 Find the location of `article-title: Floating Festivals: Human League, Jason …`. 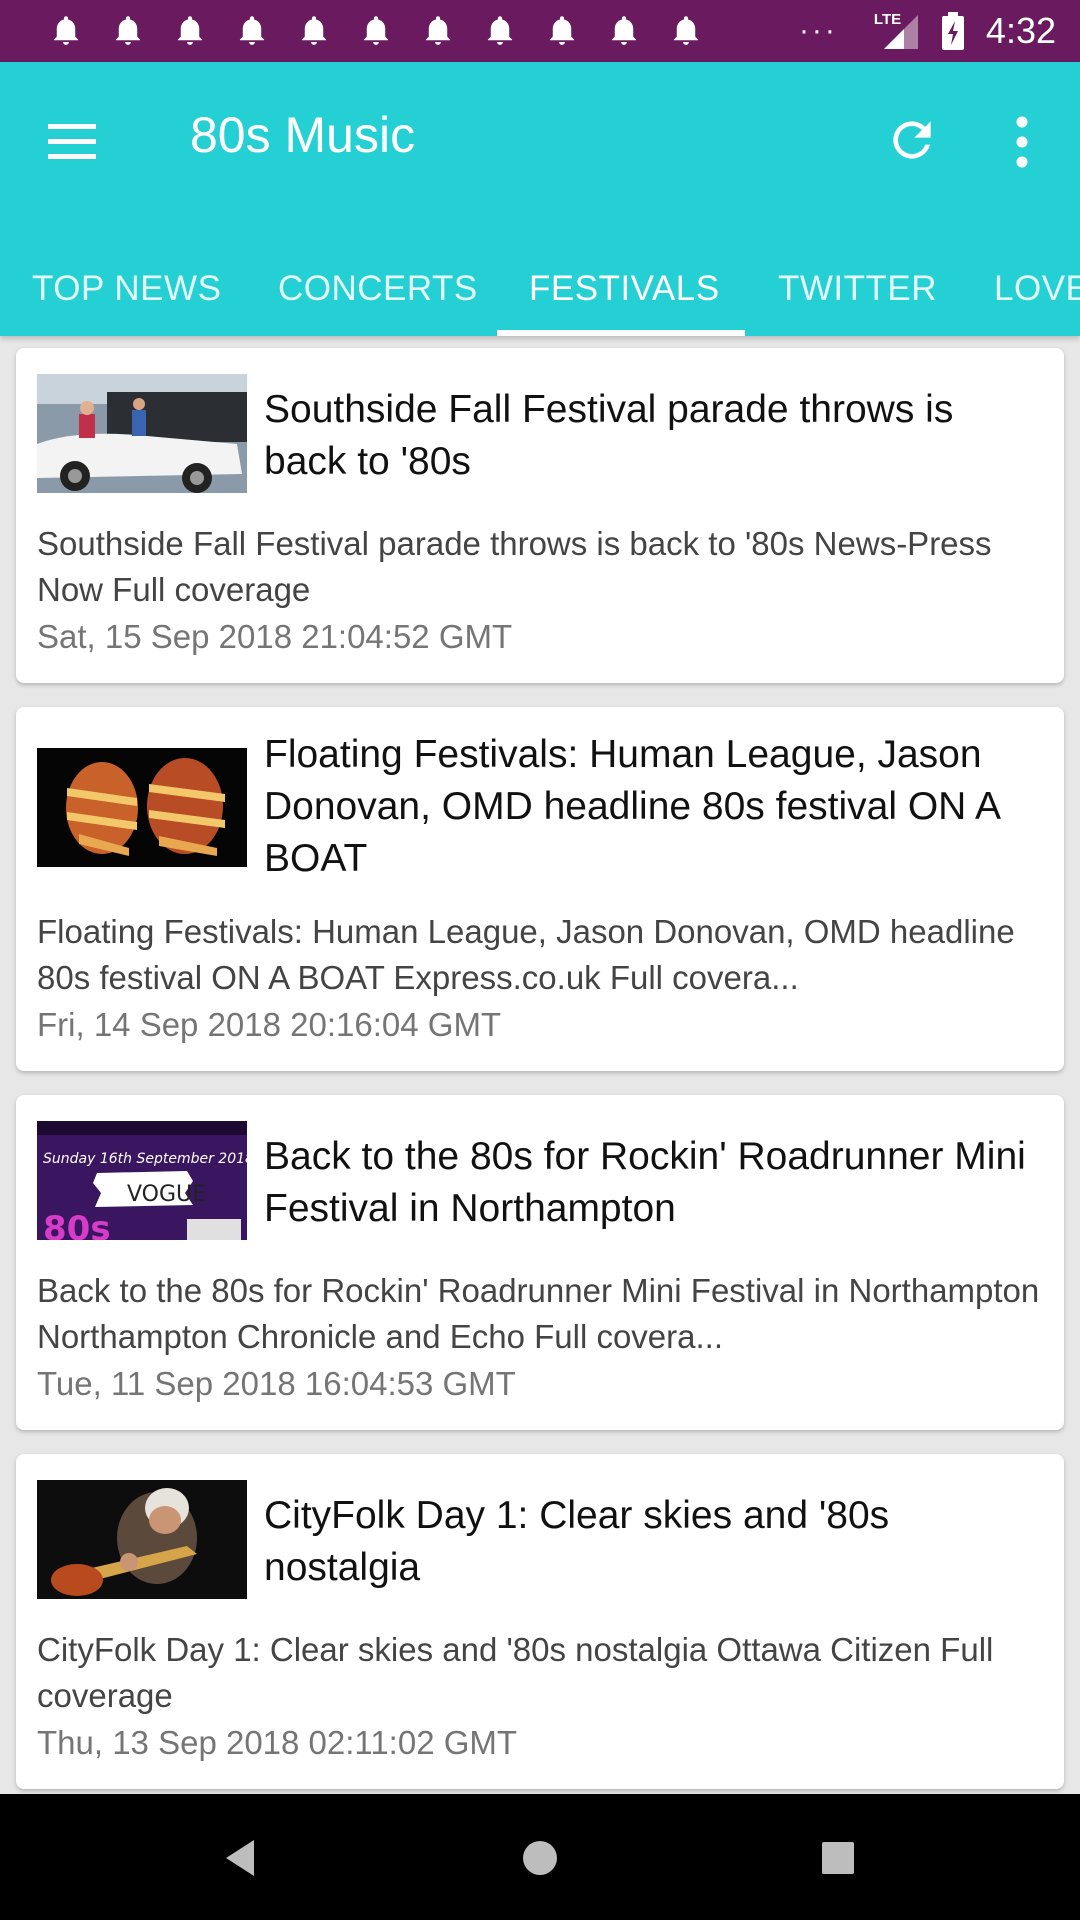

article-title: Floating Festivals: Human League, Jason … is located at coordinates (653, 807).